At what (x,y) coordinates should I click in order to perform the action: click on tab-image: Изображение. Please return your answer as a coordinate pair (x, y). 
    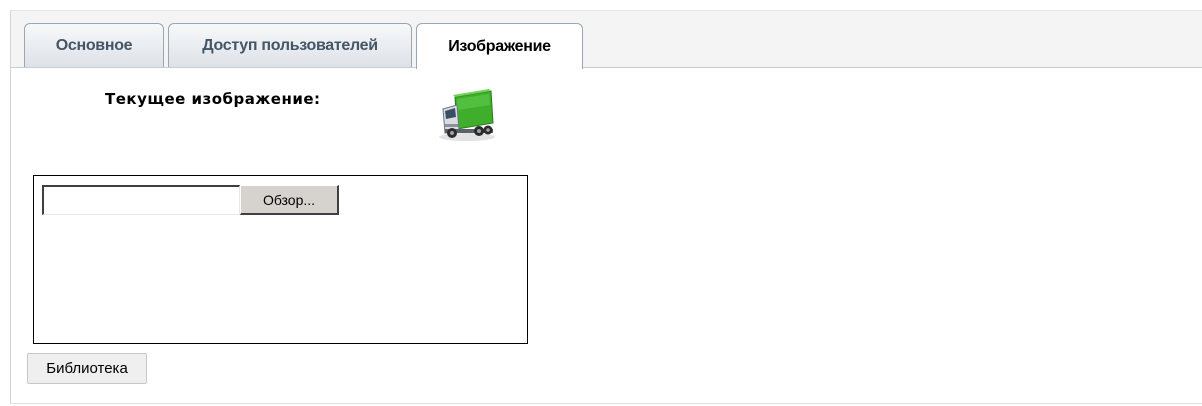
    Looking at the image, I should click on (499, 46).